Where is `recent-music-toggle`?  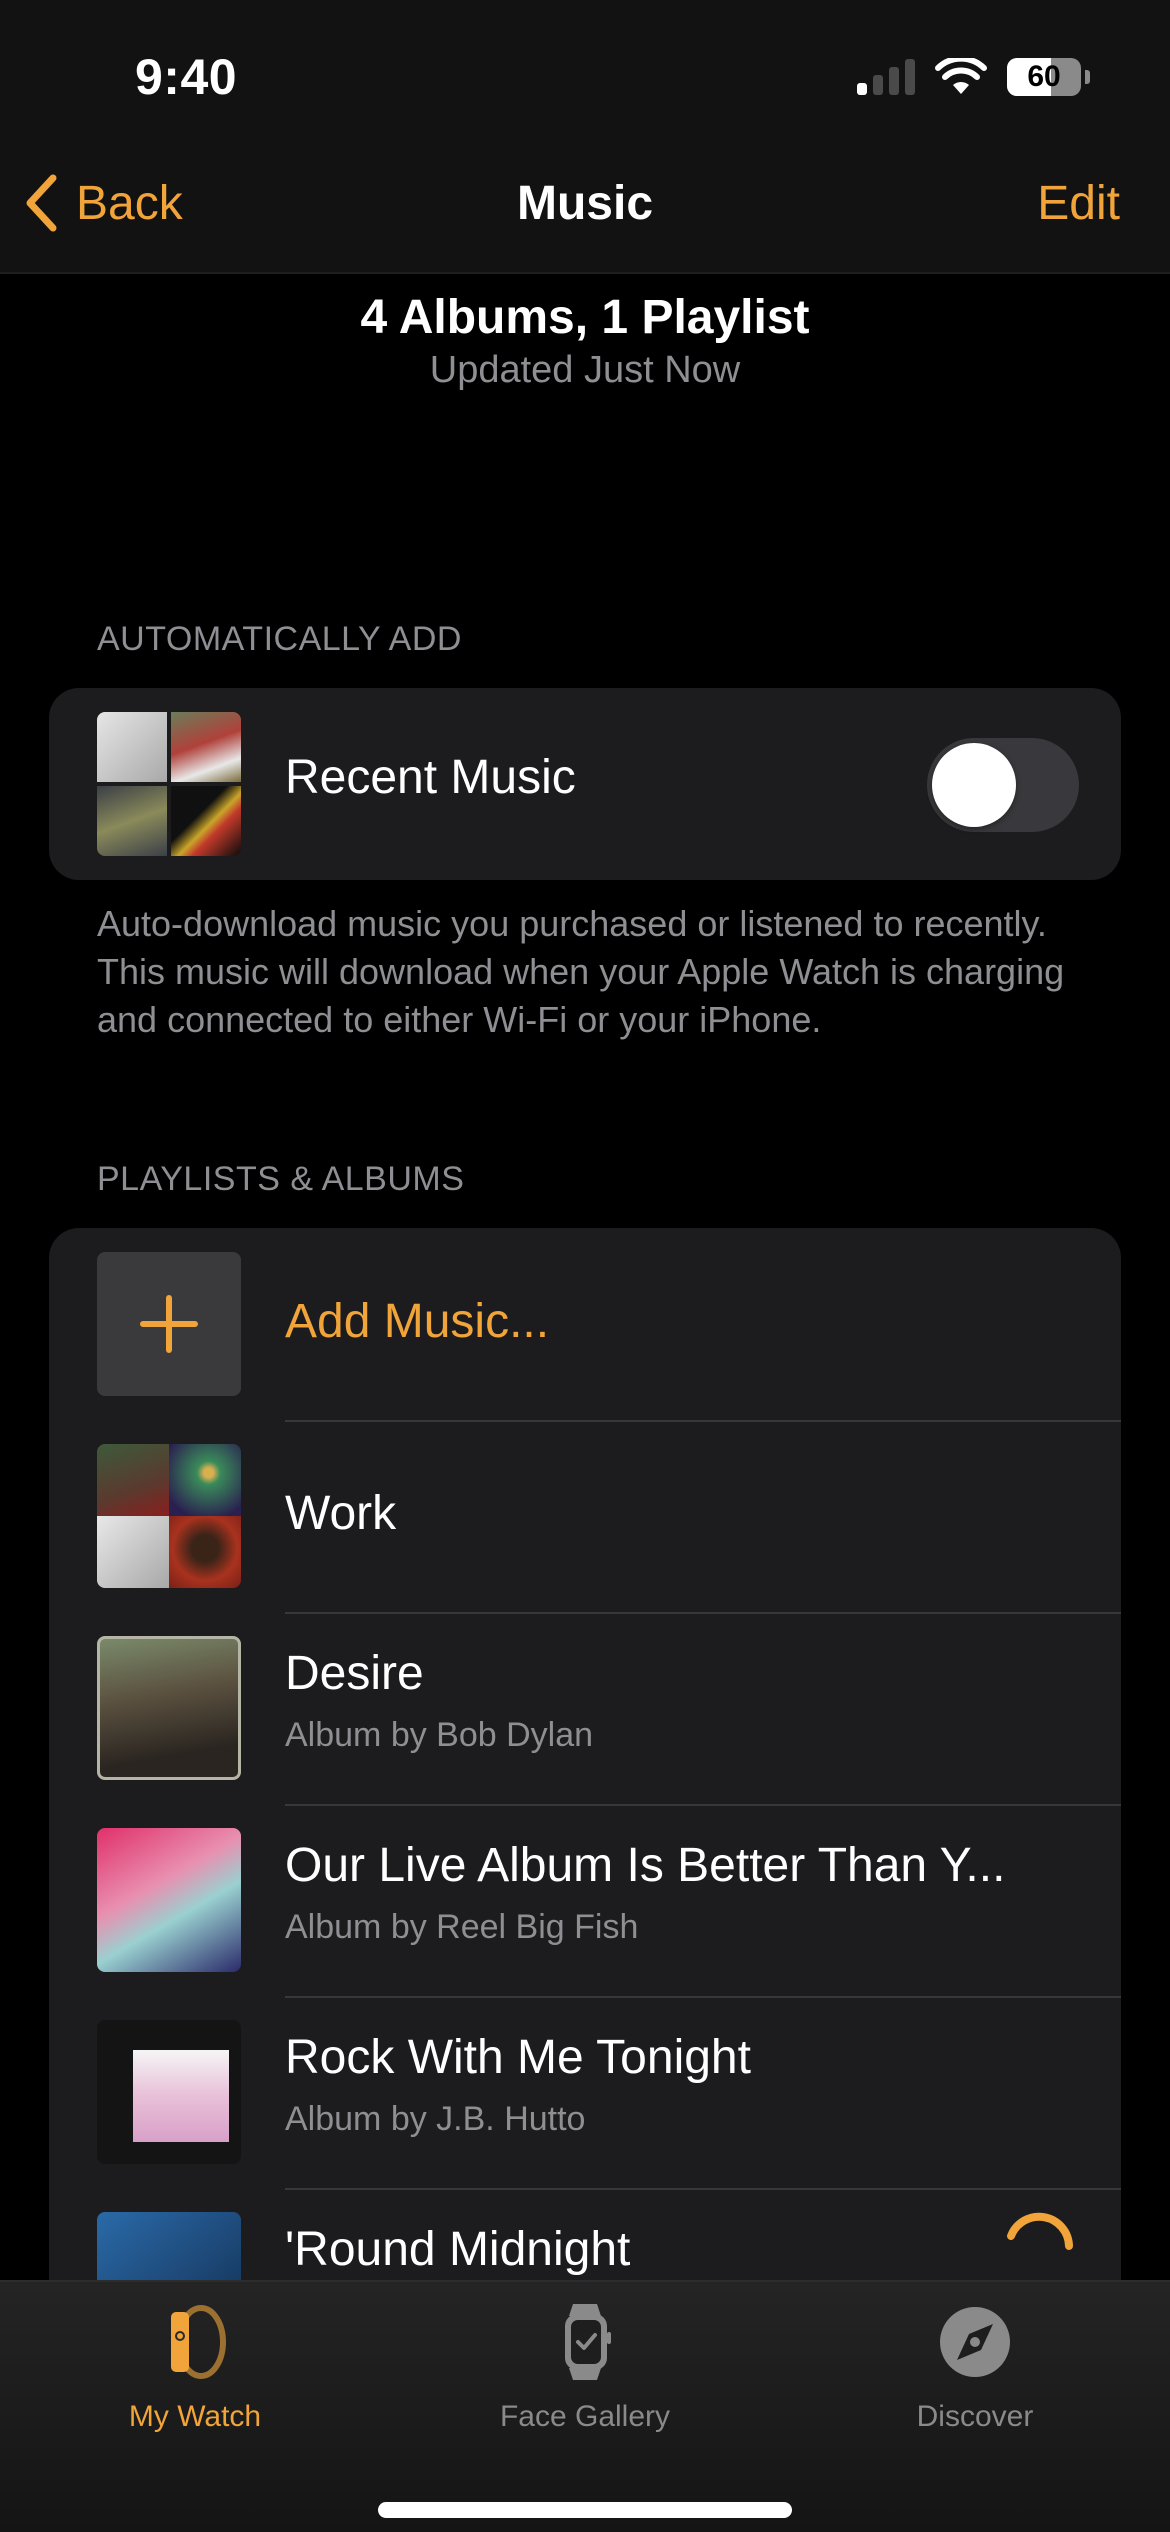 recent-music-toggle is located at coordinates (1003, 785).